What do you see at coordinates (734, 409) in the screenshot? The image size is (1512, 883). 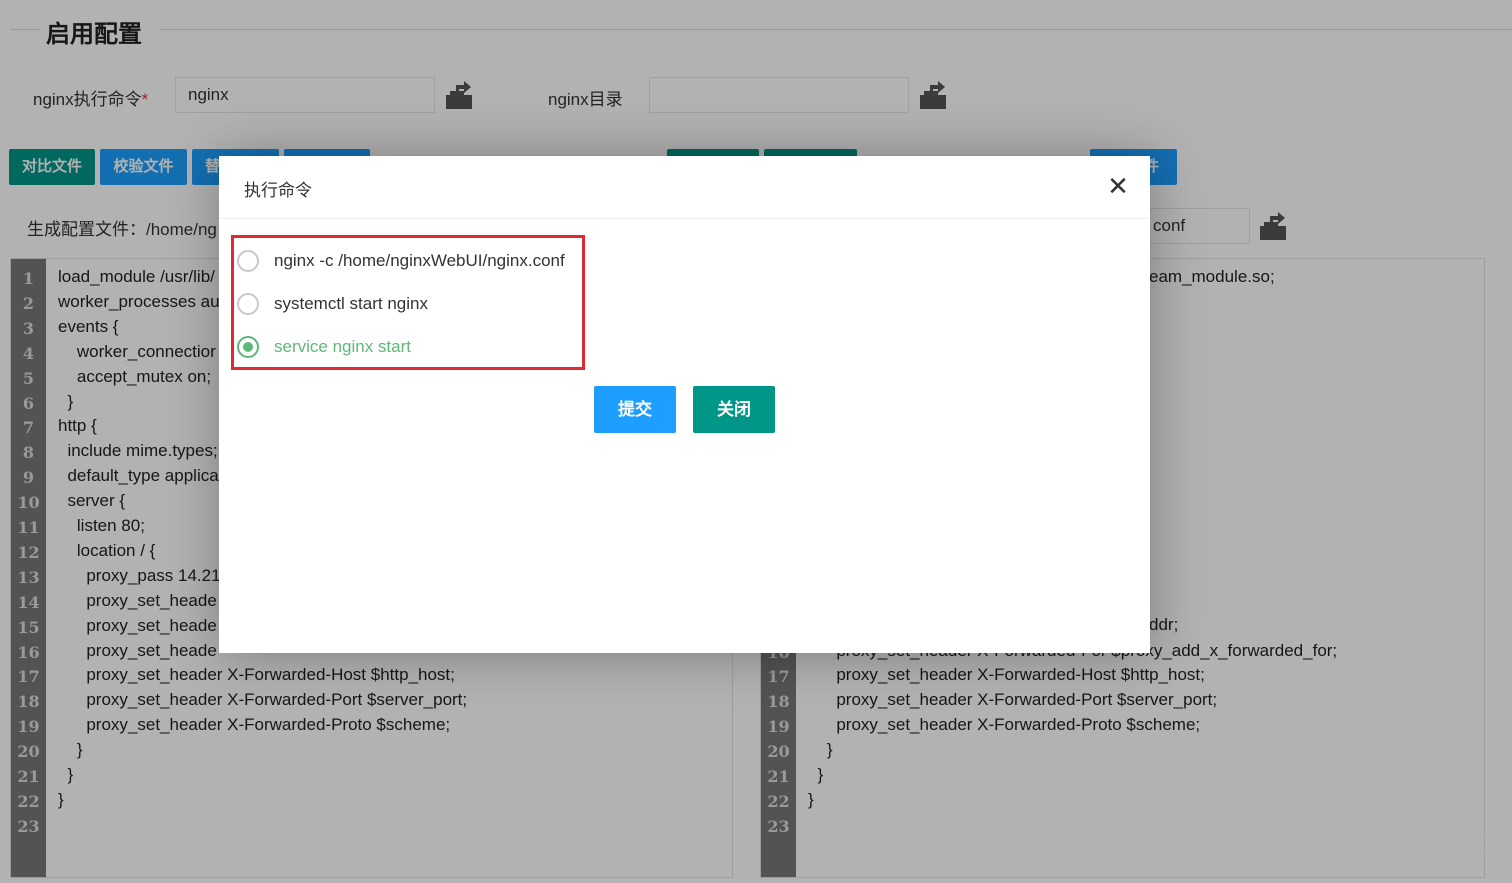 I see `close-button: 关闭` at bounding box center [734, 409].